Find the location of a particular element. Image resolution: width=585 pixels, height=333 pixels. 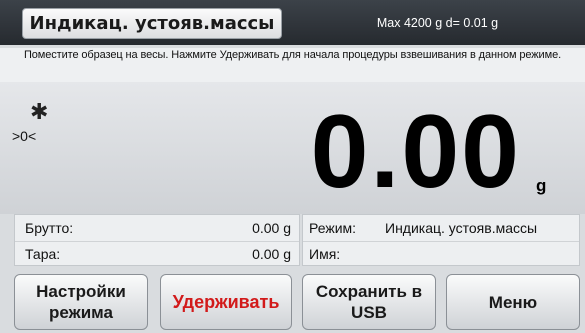

zero-indicator: >0< is located at coordinates (24, 136).